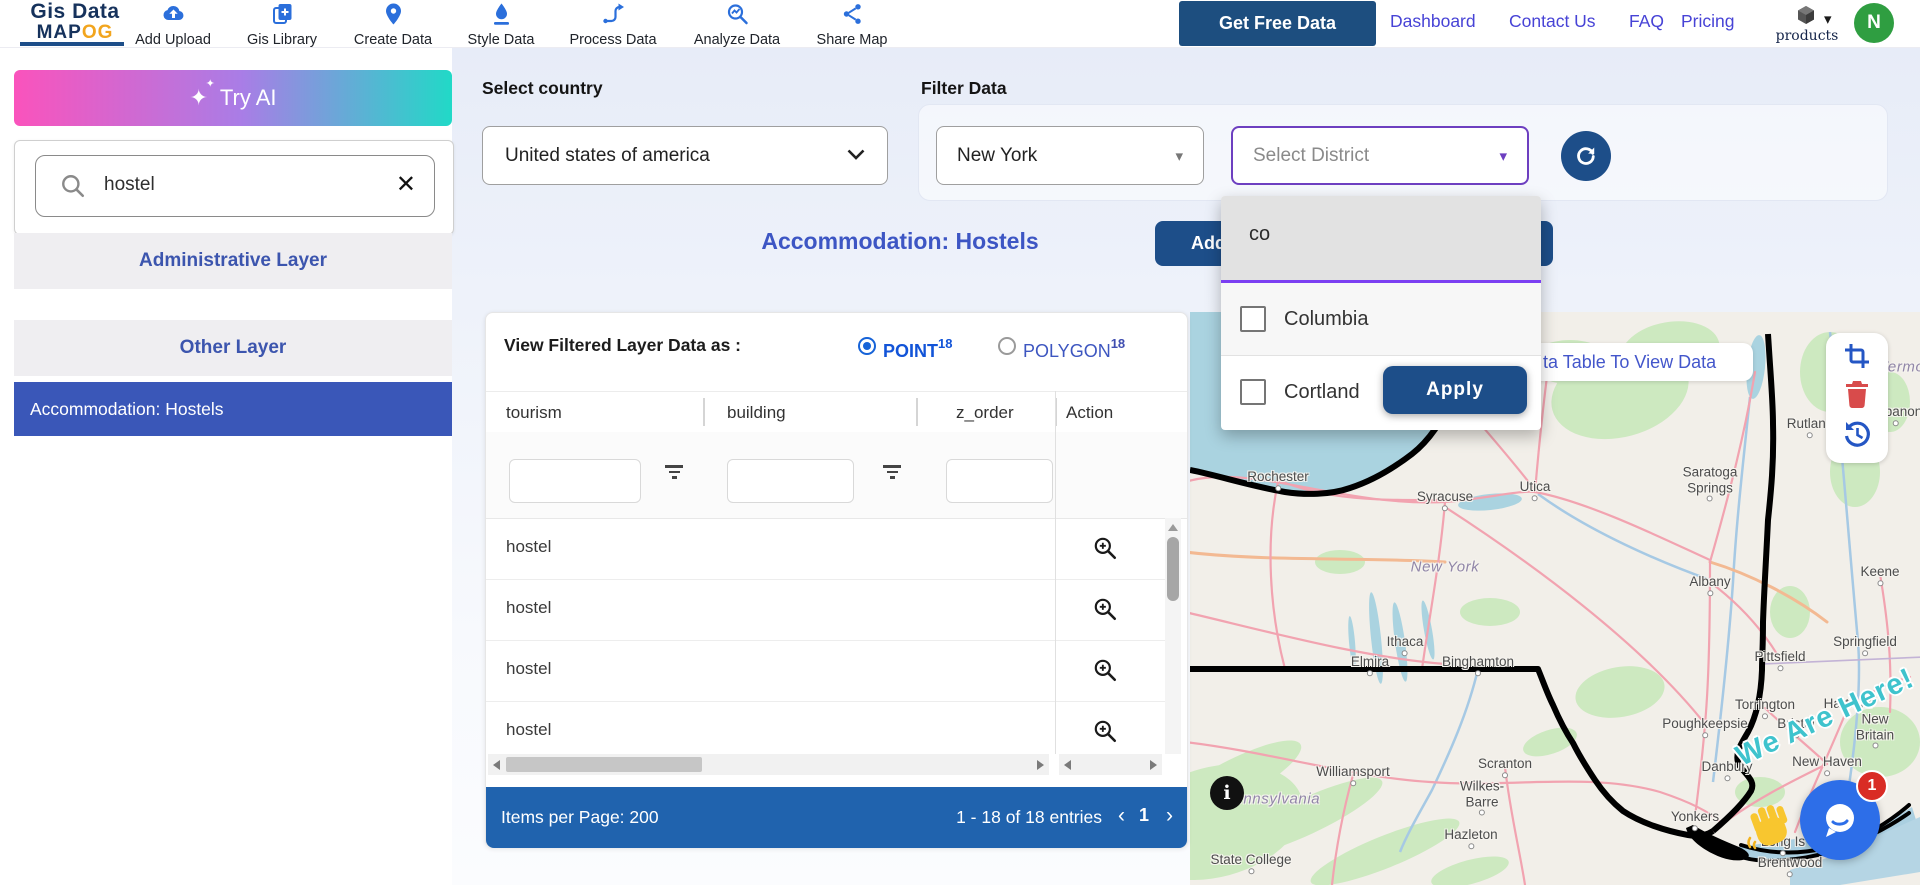 The height and width of the screenshot is (885, 1920). Describe the element at coordinates (1872, 786) in the screenshot. I see `chat-unread-badge: 1` at that location.